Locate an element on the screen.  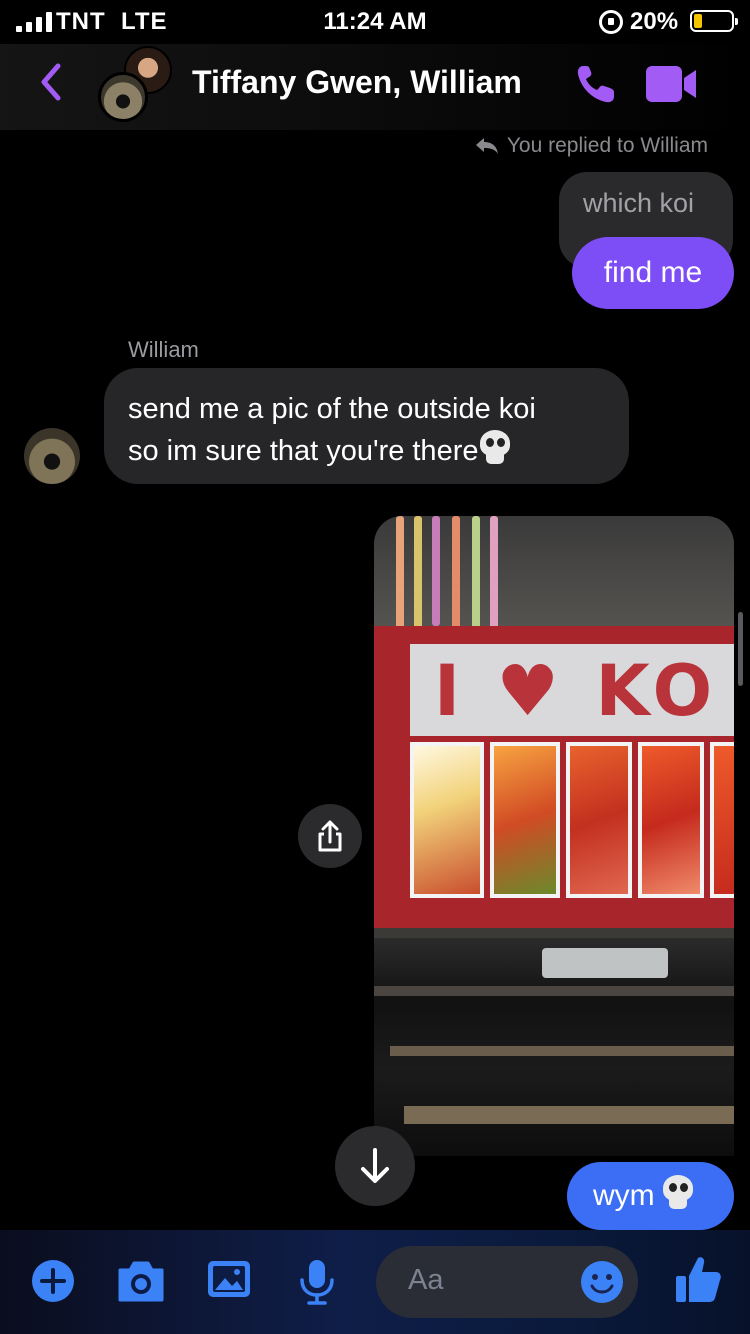
outgoing-message: wym is located at coordinates (650, 1196).